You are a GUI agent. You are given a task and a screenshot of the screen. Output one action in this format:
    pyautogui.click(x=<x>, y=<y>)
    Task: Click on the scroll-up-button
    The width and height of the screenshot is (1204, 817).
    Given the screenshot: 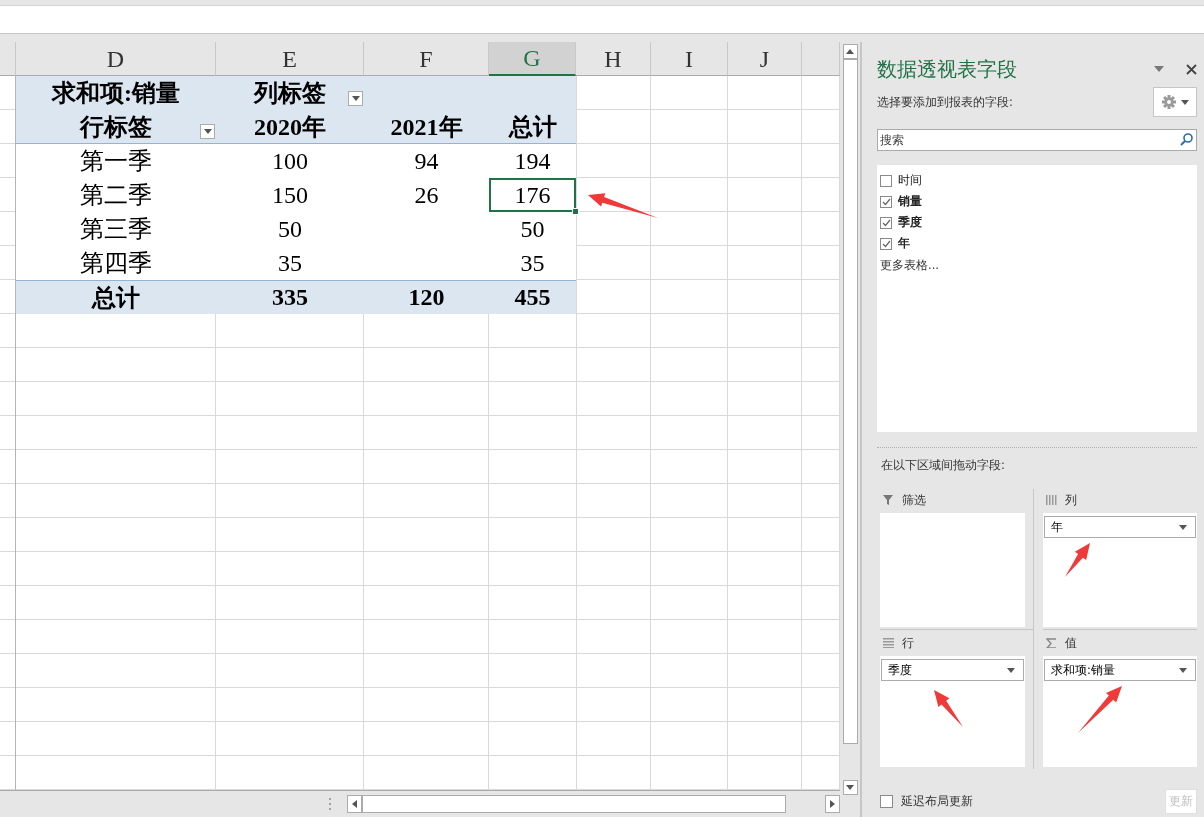 What is the action you would take?
    pyautogui.click(x=850, y=51)
    